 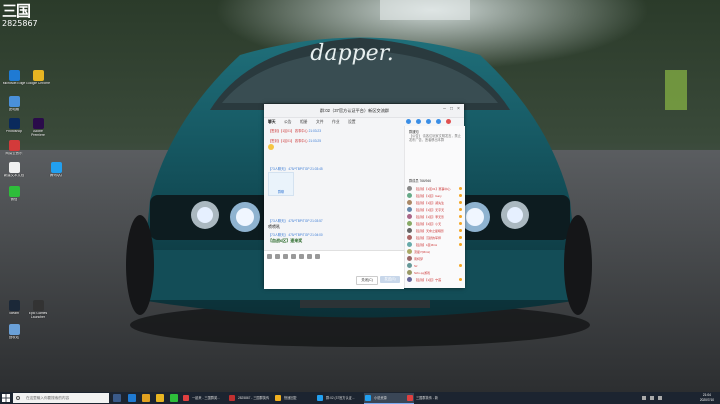 What do you see at coordinates (16, 11) in the screenshot?
I see `overlay-logo: 三国` at bounding box center [16, 11].